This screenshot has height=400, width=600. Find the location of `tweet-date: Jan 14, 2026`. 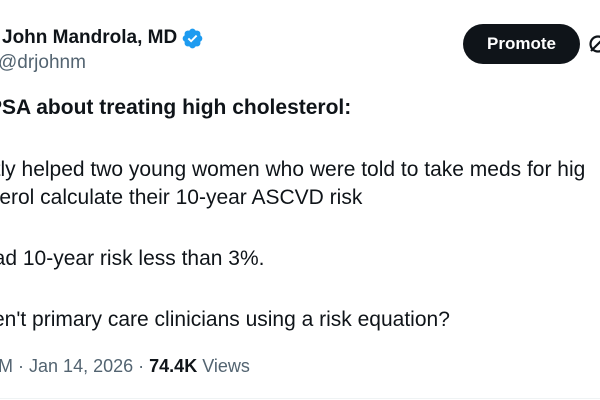

tweet-date: Jan 14, 2026 is located at coordinates (81, 366).